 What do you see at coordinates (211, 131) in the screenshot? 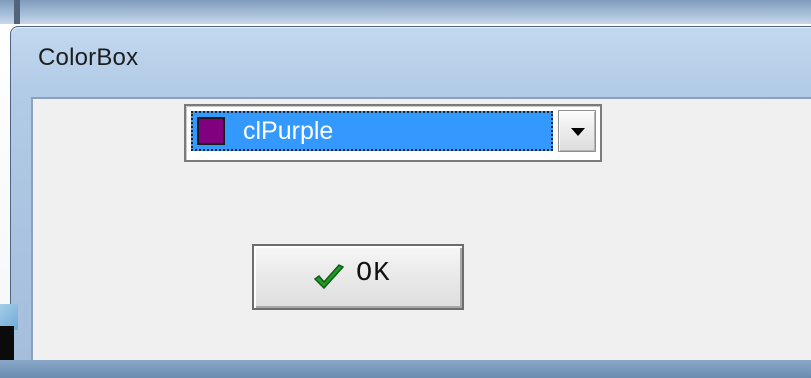
I see `color-swatch` at bounding box center [211, 131].